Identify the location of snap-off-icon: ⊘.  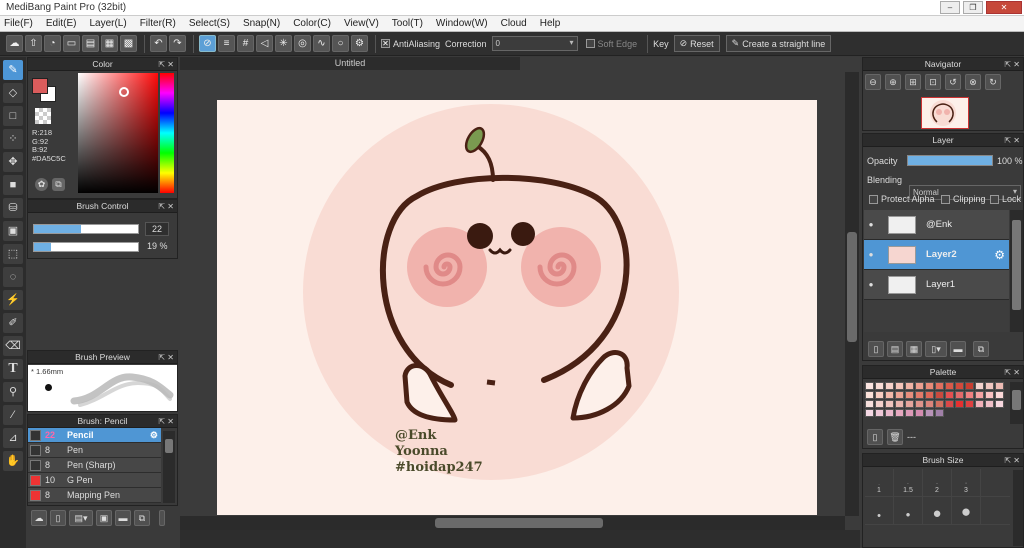
(207, 43).